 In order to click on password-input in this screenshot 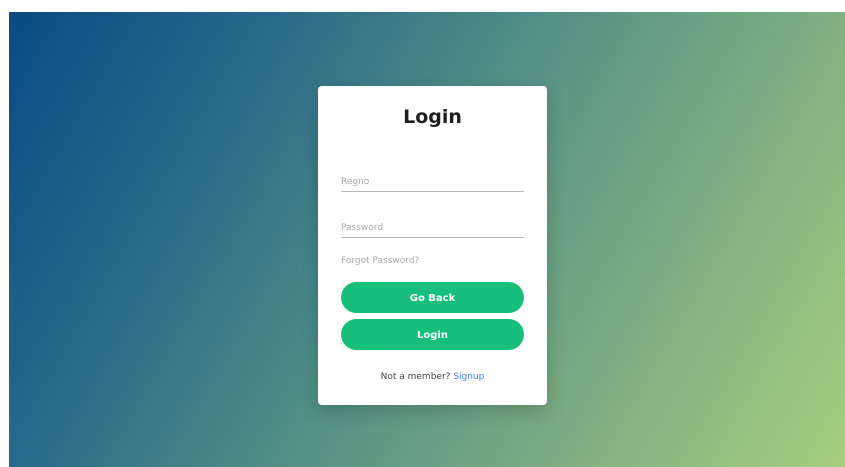, I will do `click(432, 228)`.